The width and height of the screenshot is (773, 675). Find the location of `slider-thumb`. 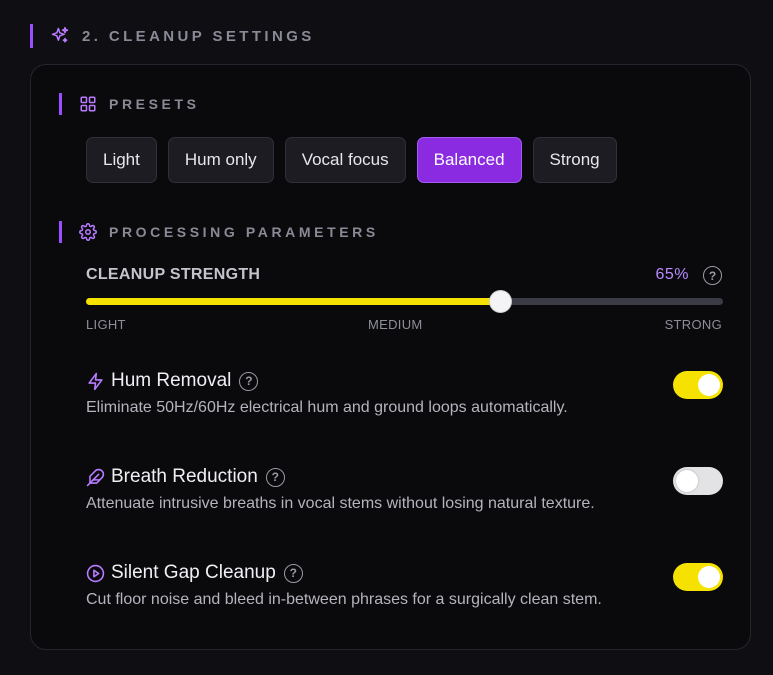

slider-thumb is located at coordinates (501, 301).